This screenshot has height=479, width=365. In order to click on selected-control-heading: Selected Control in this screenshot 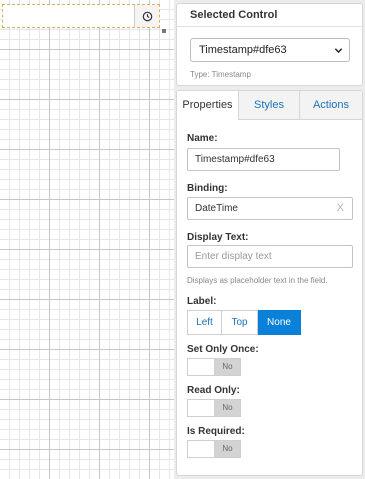, I will do `click(269, 15)`.